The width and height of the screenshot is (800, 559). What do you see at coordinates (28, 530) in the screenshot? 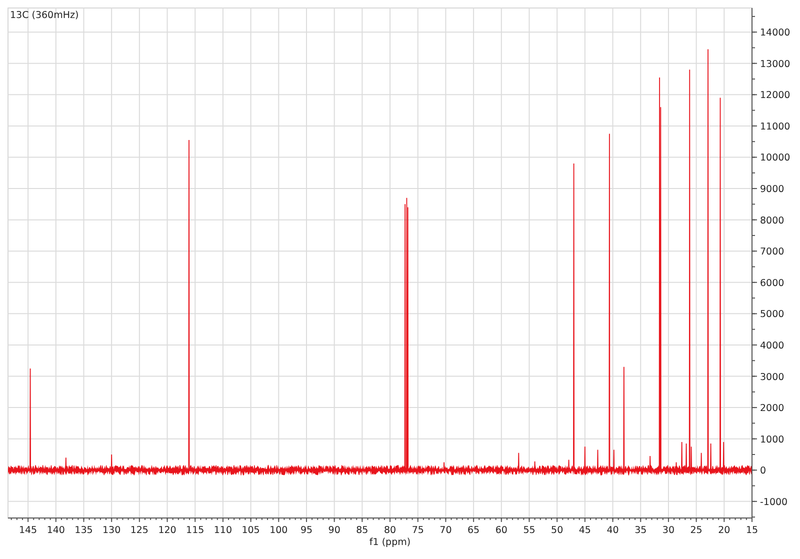
I see `x-tick-label: 145` at bounding box center [28, 530].